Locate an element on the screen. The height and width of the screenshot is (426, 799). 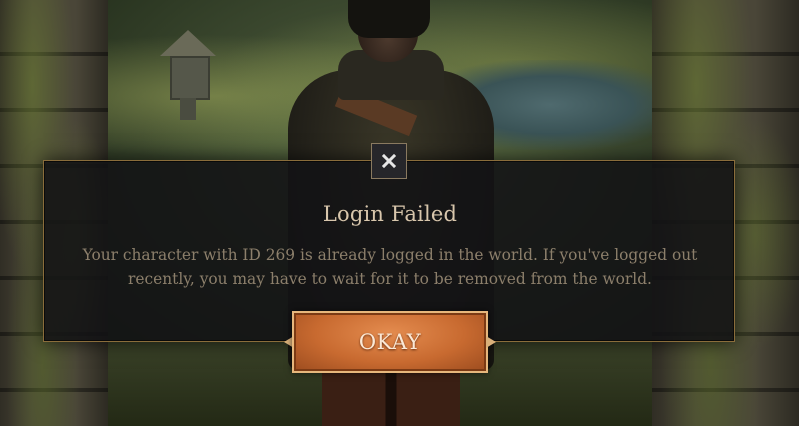
close-x-icon is located at coordinates (389, 161).